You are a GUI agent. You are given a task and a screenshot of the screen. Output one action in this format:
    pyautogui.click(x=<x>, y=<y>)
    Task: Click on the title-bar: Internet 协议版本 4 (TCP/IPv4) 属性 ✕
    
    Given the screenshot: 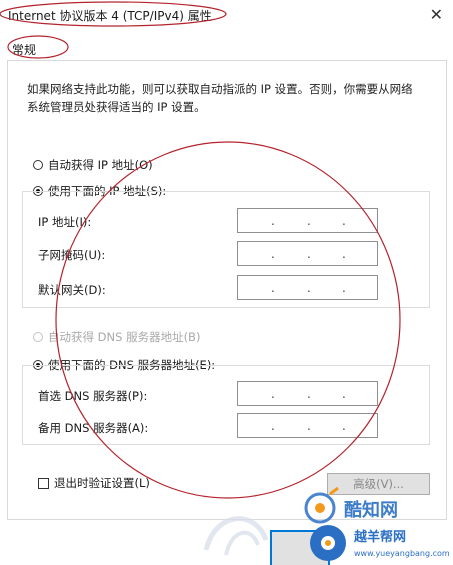 What is the action you would take?
    pyautogui.click(x=226, y=15)
    